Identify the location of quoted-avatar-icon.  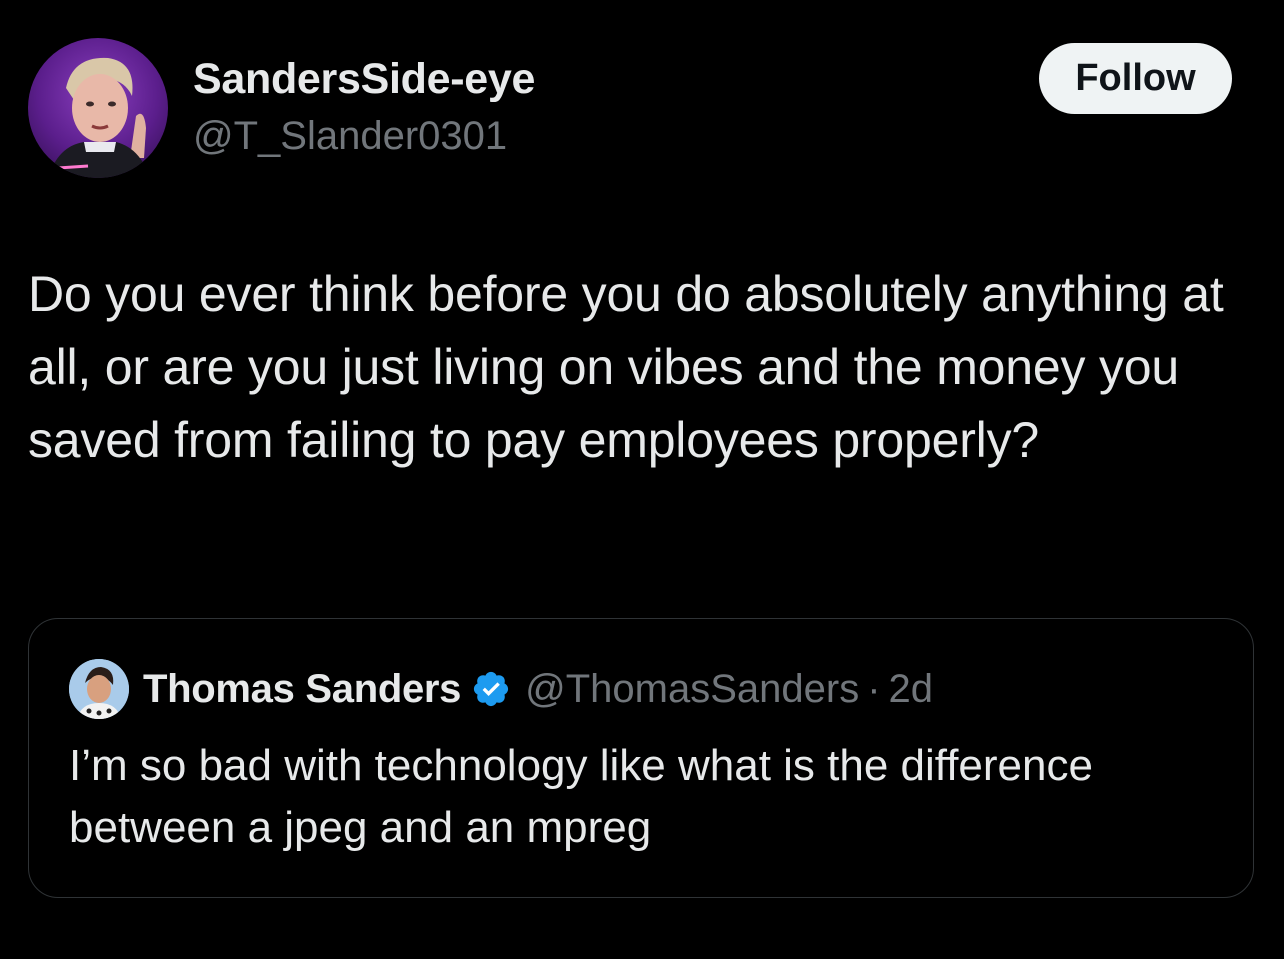
(99, 689).